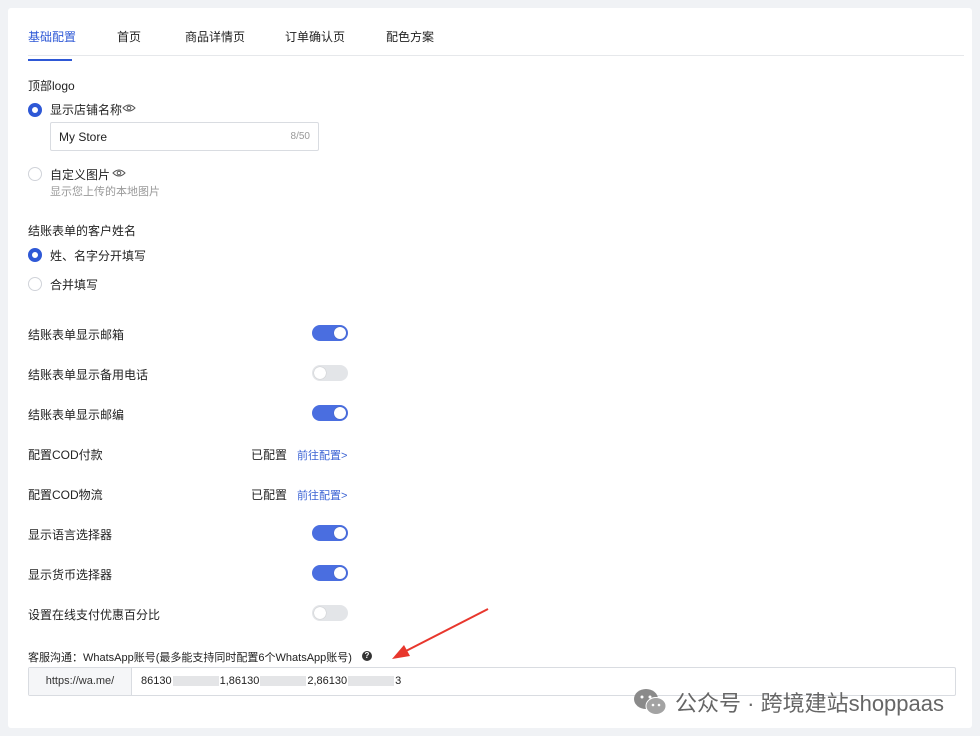 Image resolution: width=980 pixels, height=736 pixels. What do you see at coordinates (269, 455) in the screenshot?
I see `cod-payment-status: 已配置` at bounding box center [269, 455].